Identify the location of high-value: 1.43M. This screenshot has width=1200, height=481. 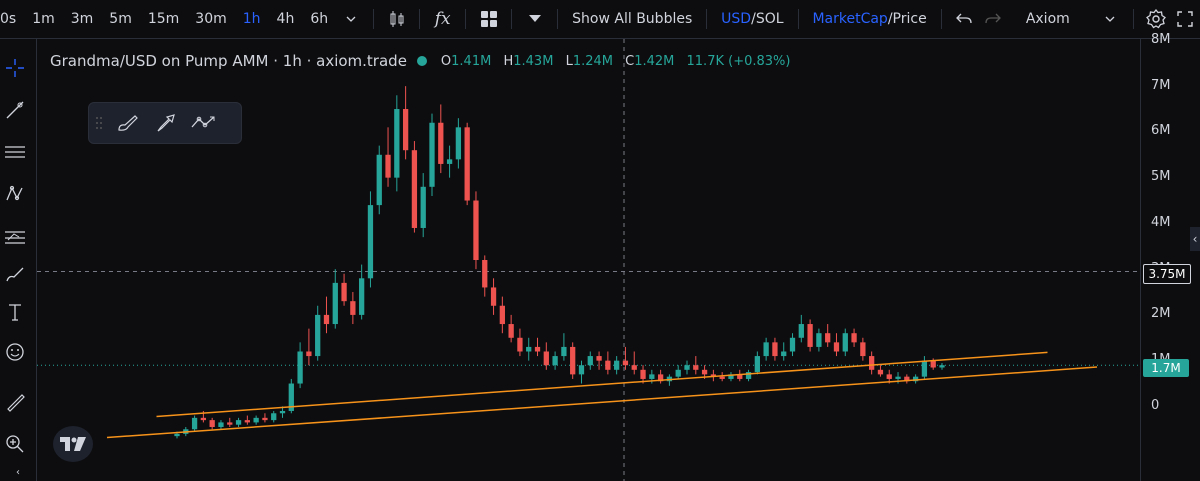
(533, 61).